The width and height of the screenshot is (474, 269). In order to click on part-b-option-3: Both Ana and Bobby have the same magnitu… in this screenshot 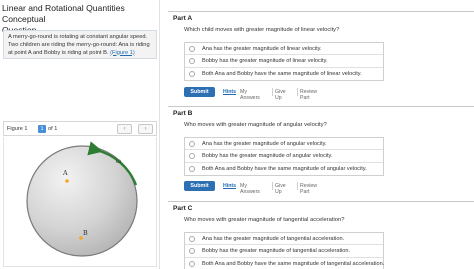, I will do `click(284, 169)`.